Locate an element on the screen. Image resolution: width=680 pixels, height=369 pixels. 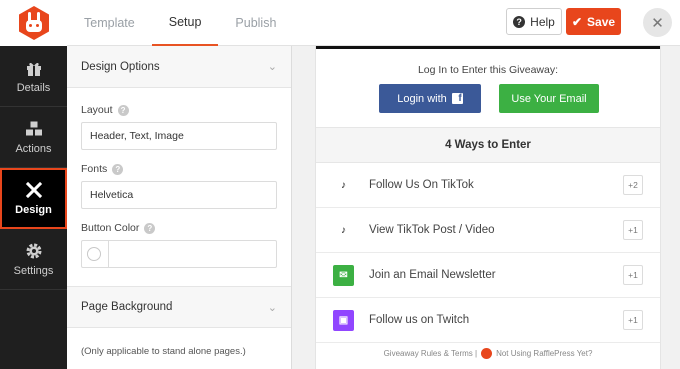
entry-row: ✉ Join an Email Newsletter +1 is located at coordinates (488, 275).